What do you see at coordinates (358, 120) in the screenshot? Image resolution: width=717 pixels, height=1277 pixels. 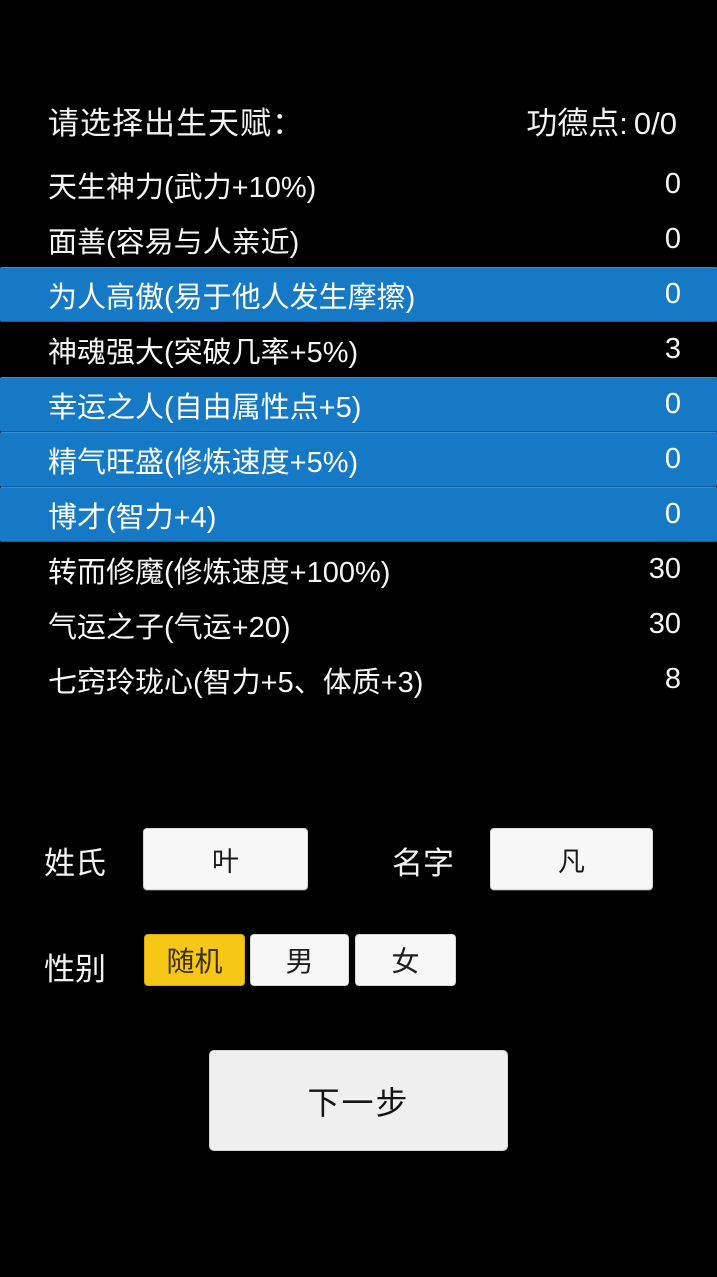 I see `header: 请选择出生天赋： 功德点: 0/0` at bounding box center [358, 120].